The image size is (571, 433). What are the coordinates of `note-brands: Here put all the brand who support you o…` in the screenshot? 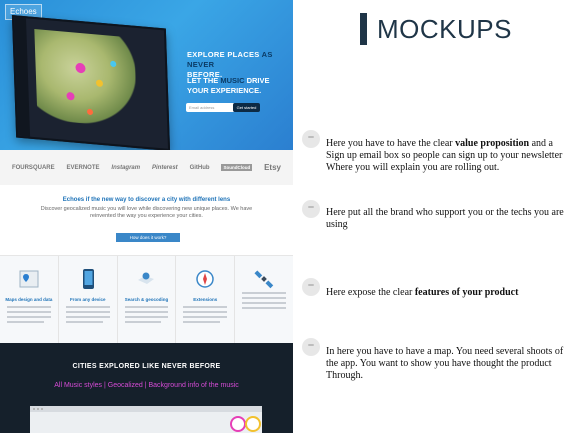 It's located at (445, 218).